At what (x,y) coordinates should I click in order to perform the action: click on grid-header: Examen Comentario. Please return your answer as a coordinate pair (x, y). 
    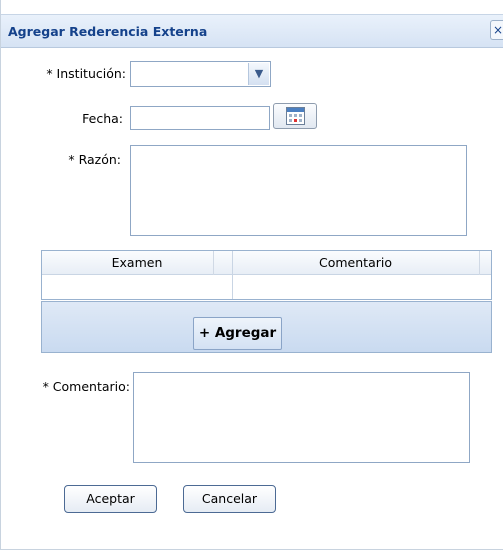
    Looking at the image, I should click on (266, 263).